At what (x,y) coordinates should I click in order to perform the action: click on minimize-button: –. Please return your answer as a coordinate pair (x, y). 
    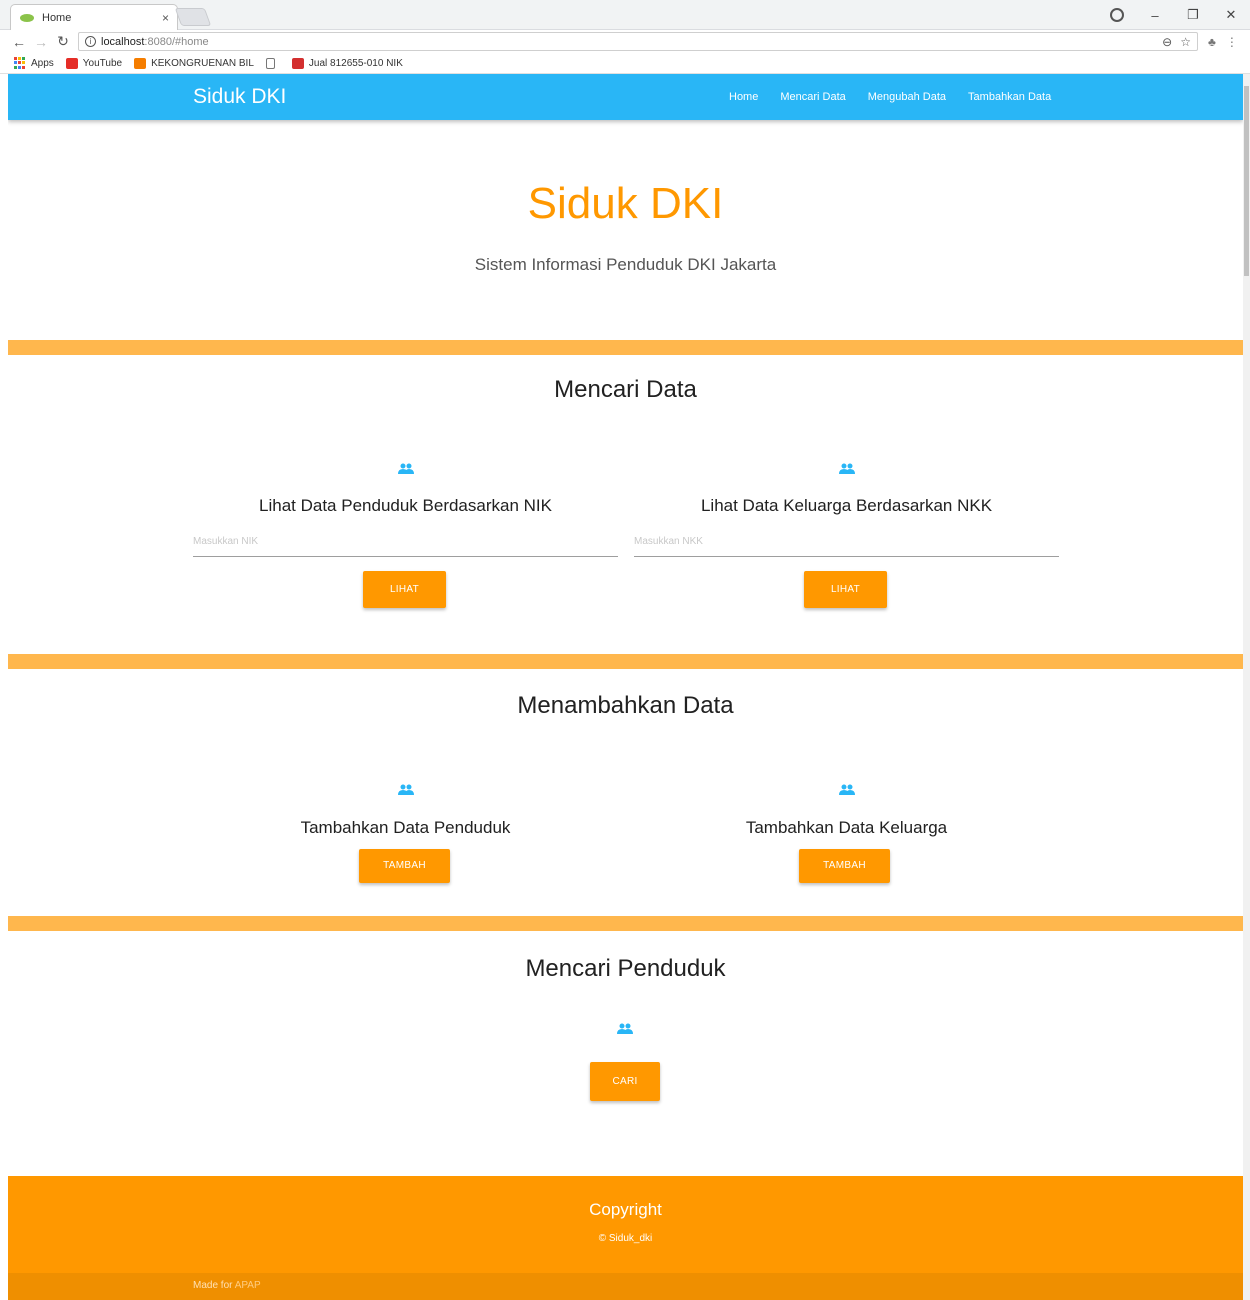
    Looking at the image, I should click on (1155, 15).